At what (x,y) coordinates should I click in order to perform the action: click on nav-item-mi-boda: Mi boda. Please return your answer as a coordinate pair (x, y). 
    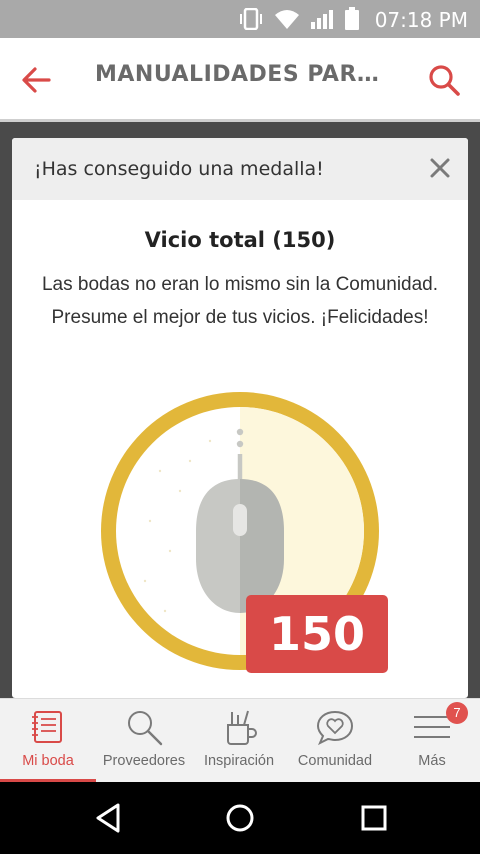
    Looking at the image, I should click on (48, 741).